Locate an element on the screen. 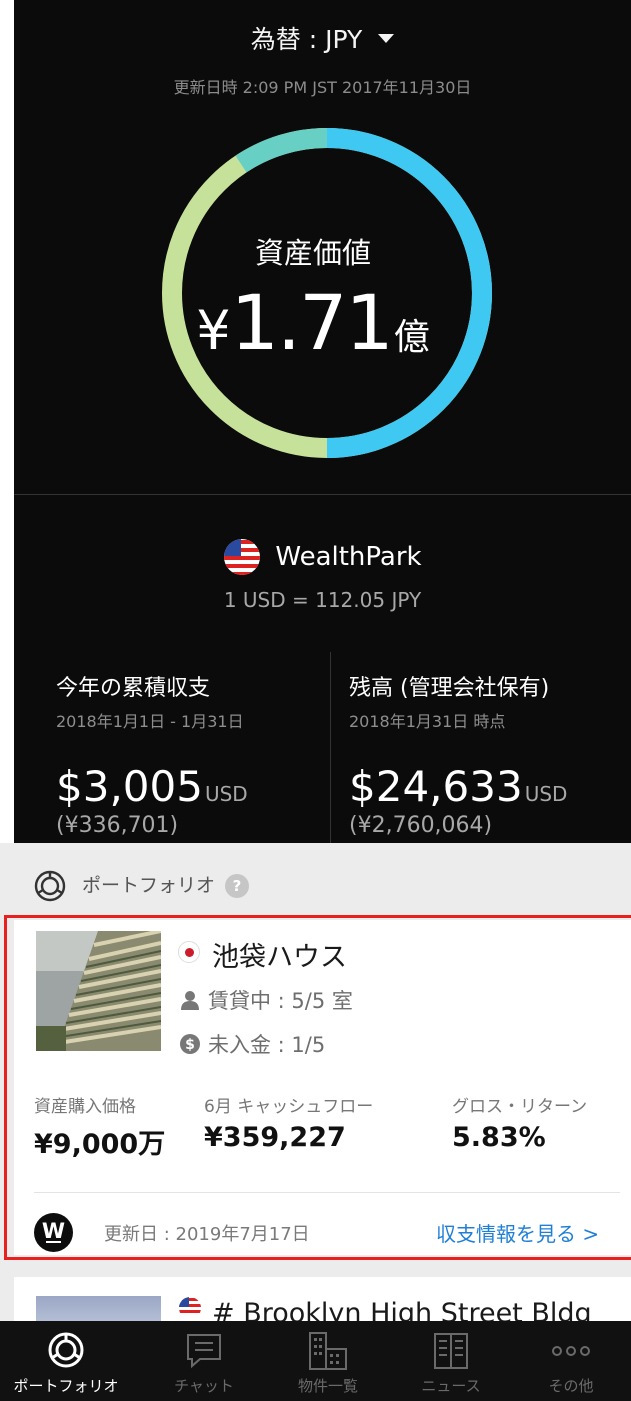  tab-portfolio: ポートフォリオ is located at coordinates (66, 1361).